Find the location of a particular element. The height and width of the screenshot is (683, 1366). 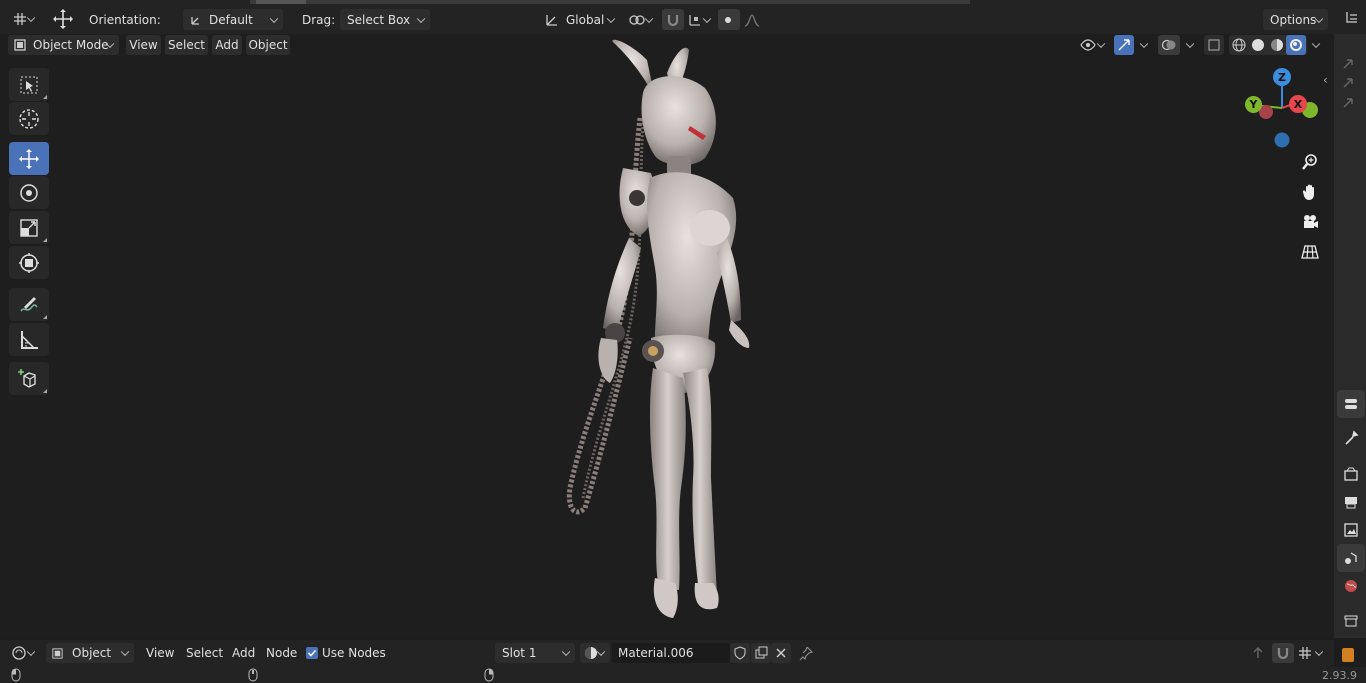

measure-tool is located at coordinates (29, 339).